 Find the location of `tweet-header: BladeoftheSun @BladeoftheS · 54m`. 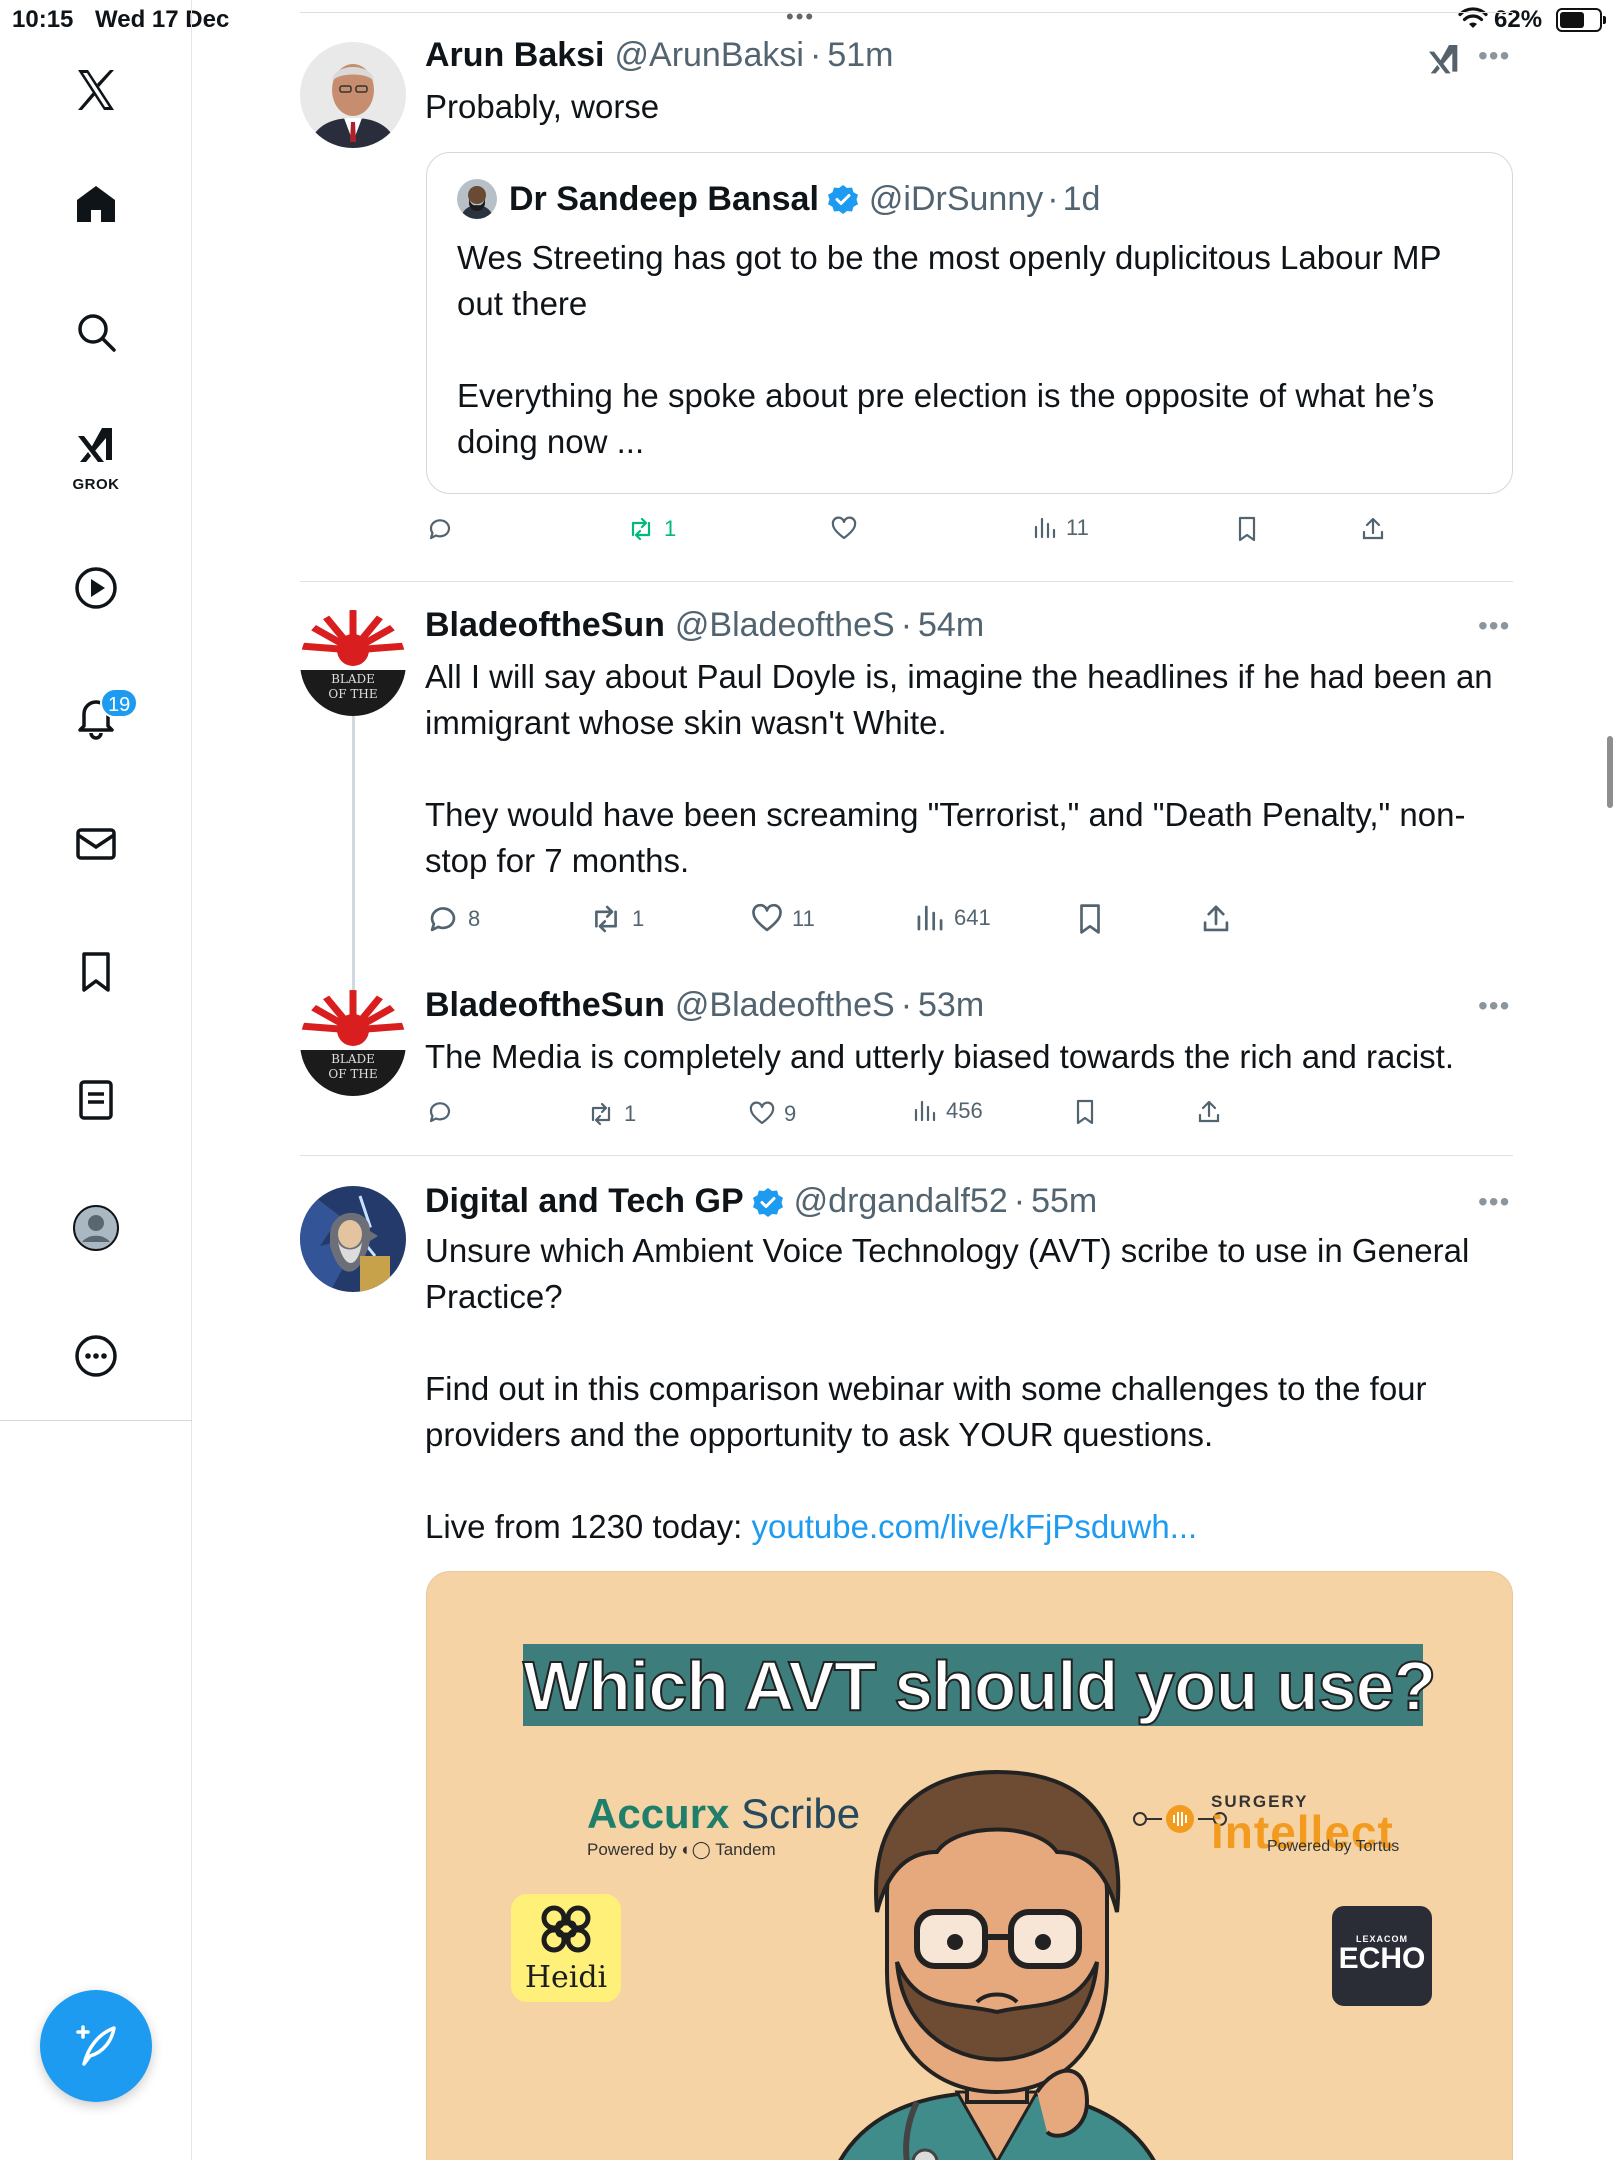

tweet-header: BladeoftheSun @BladeoftheS · 54m is located at coordinates (704, 625).